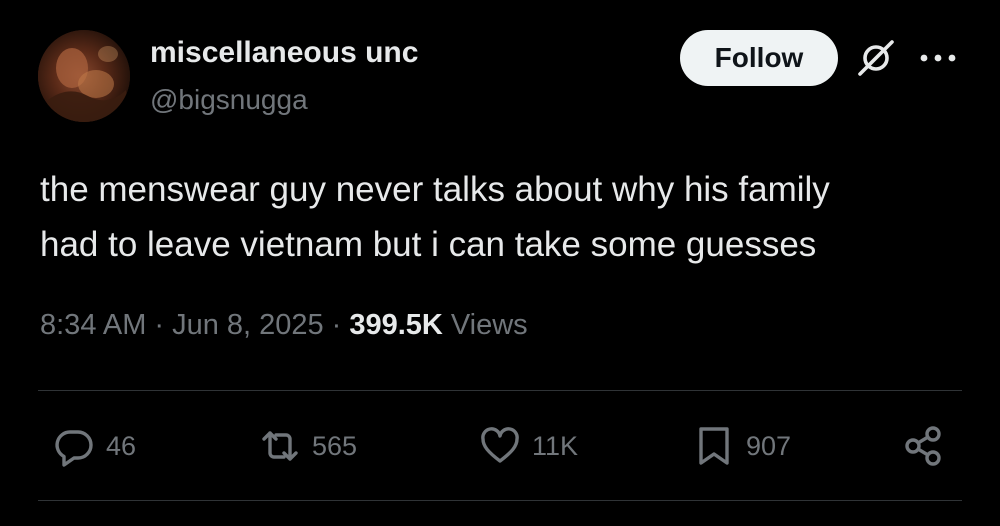 This screenshot has height=526, width=1000. I want to click on display-name: miscellaneous unc, so click(284, 53).